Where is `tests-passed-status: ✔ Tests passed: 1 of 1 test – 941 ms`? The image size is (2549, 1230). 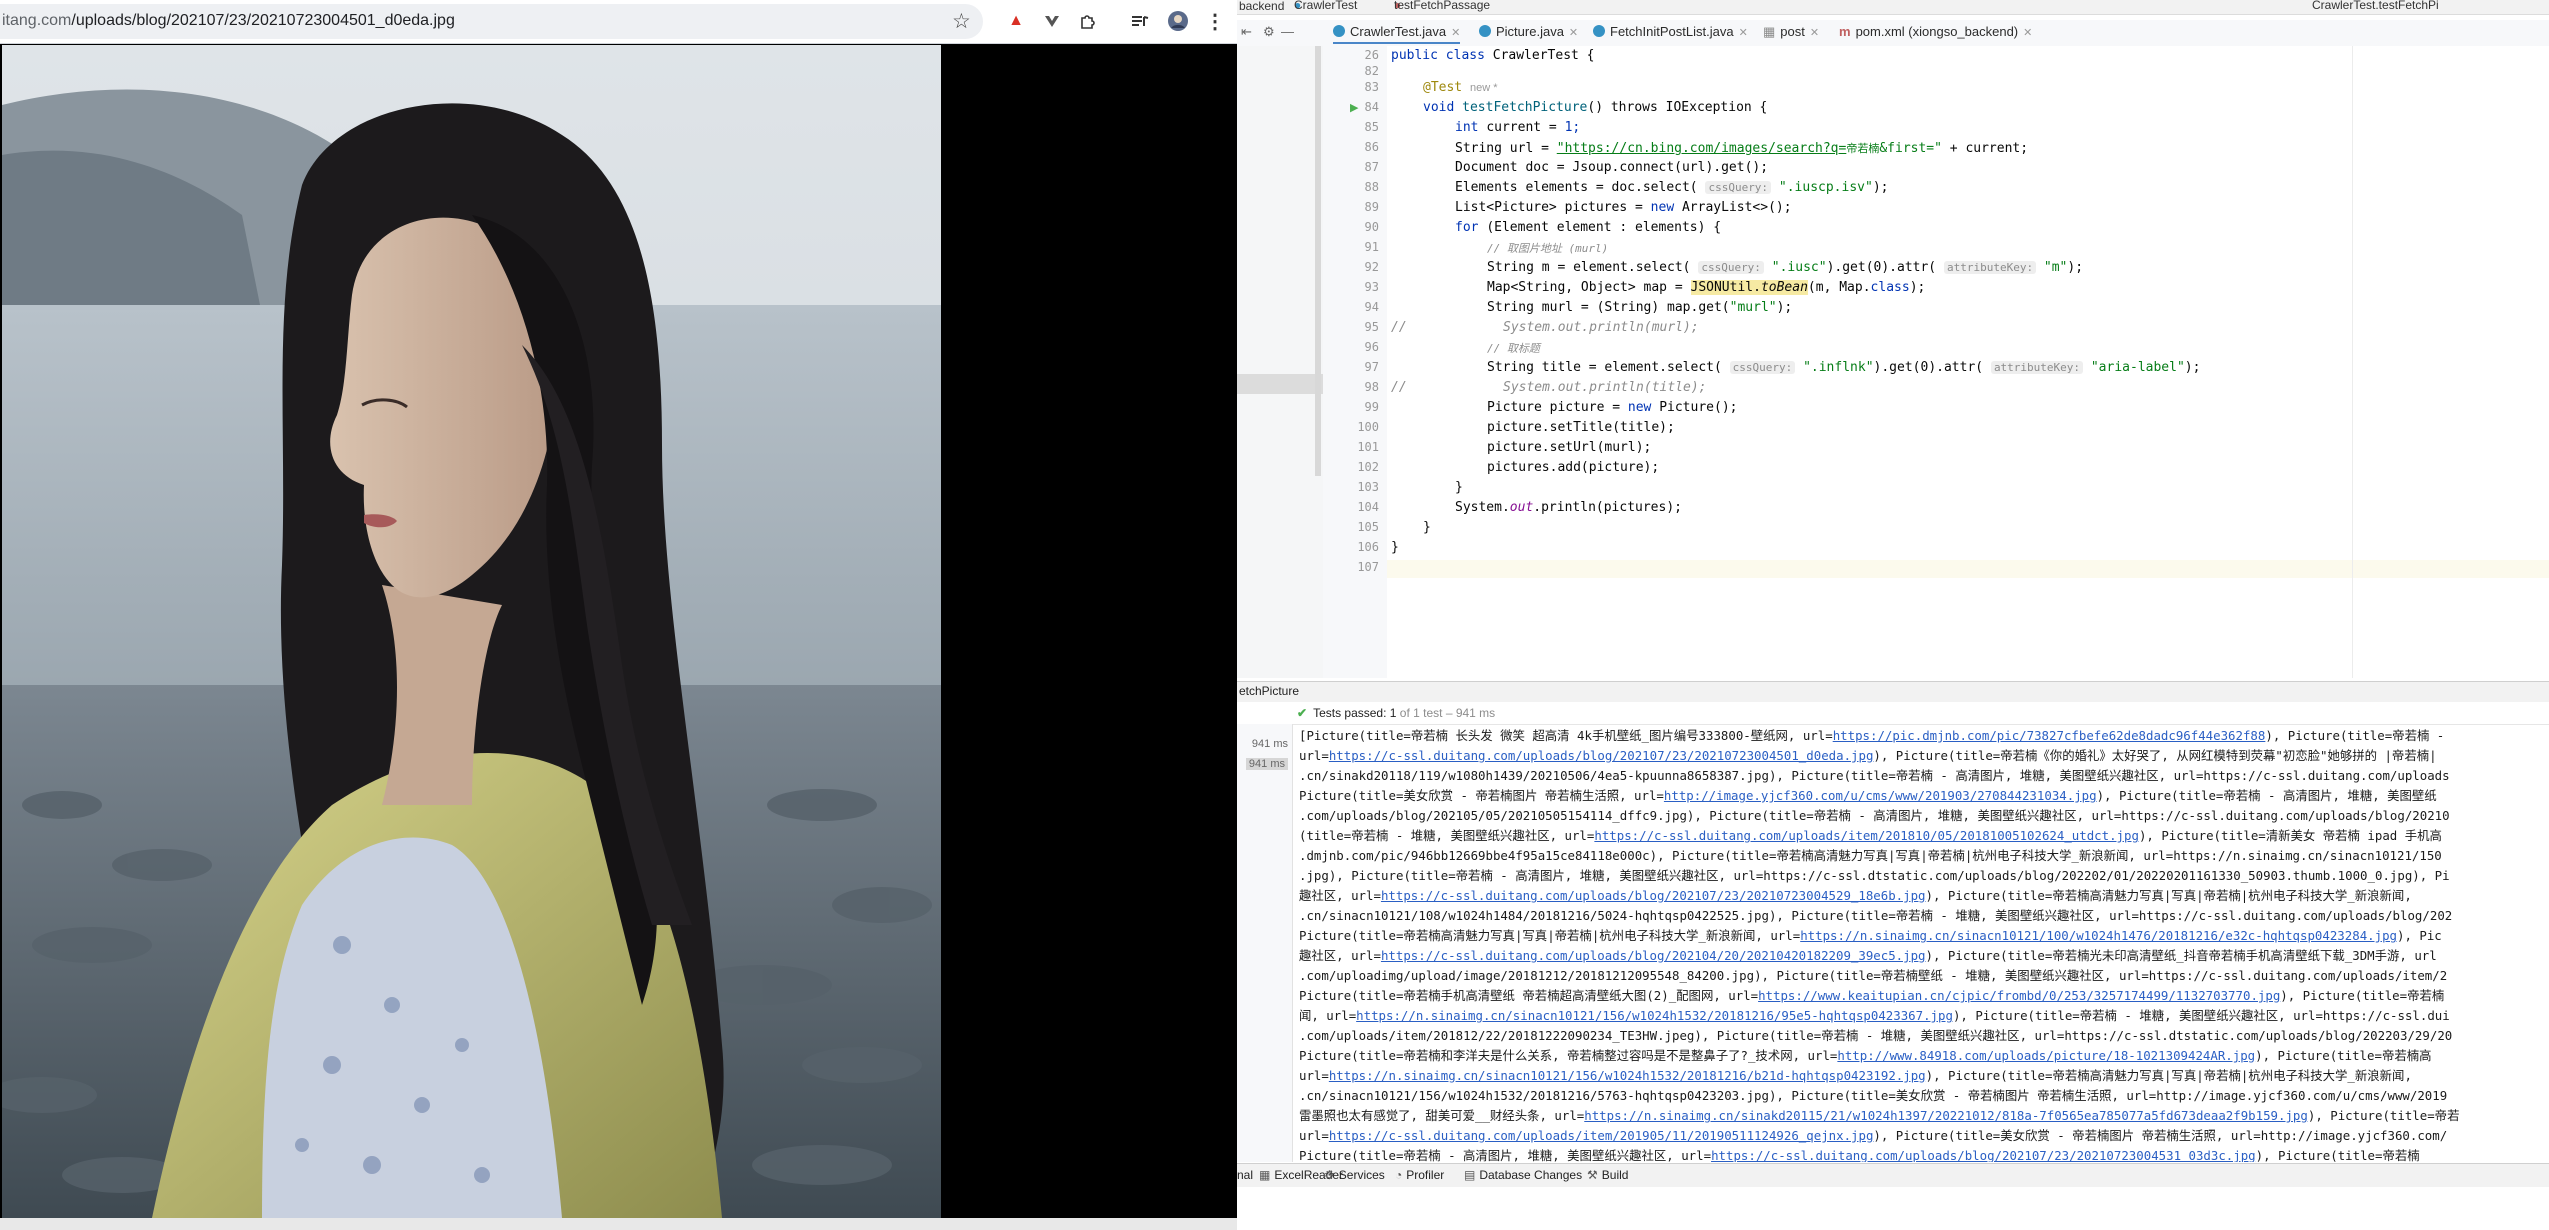 tests-passed-status: ✔ Tests passed: 1 of 1 test – 941 ms is located at coordinates (1396, 713).